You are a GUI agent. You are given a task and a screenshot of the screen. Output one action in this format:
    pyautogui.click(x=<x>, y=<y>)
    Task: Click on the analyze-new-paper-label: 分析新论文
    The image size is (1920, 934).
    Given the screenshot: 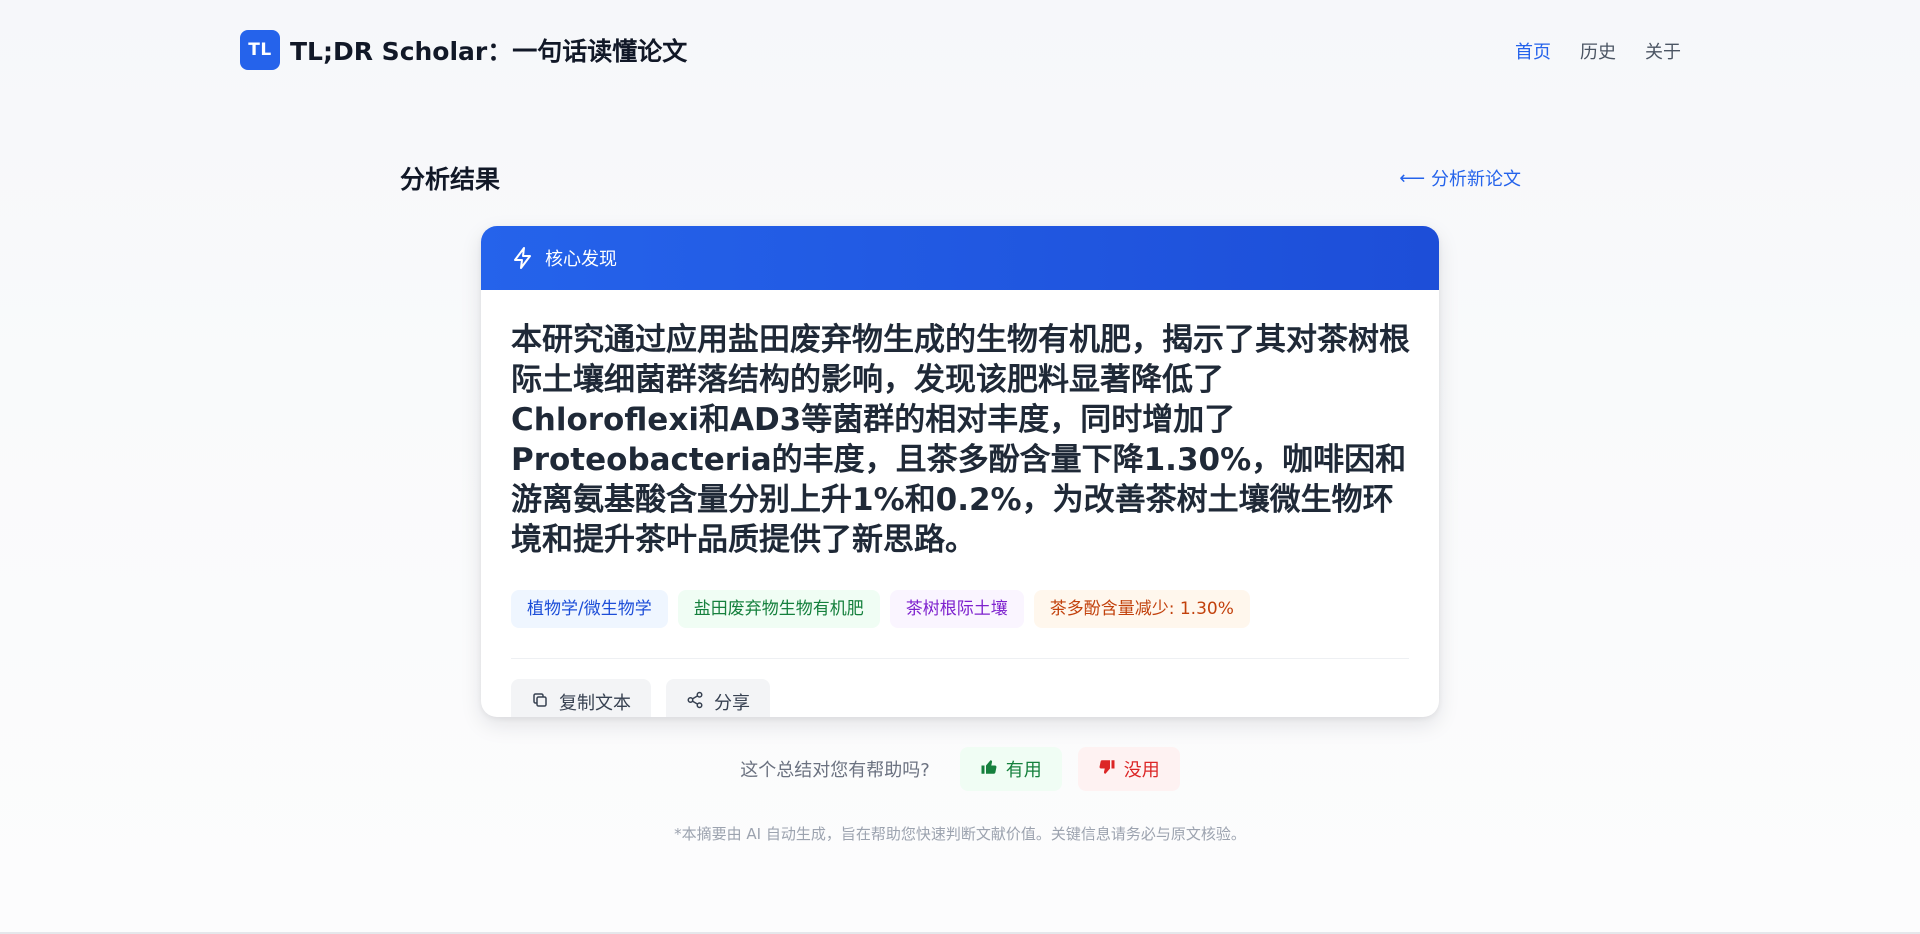 What is the action you would take?
    pyautogui.click(x=1476, y=179)
    